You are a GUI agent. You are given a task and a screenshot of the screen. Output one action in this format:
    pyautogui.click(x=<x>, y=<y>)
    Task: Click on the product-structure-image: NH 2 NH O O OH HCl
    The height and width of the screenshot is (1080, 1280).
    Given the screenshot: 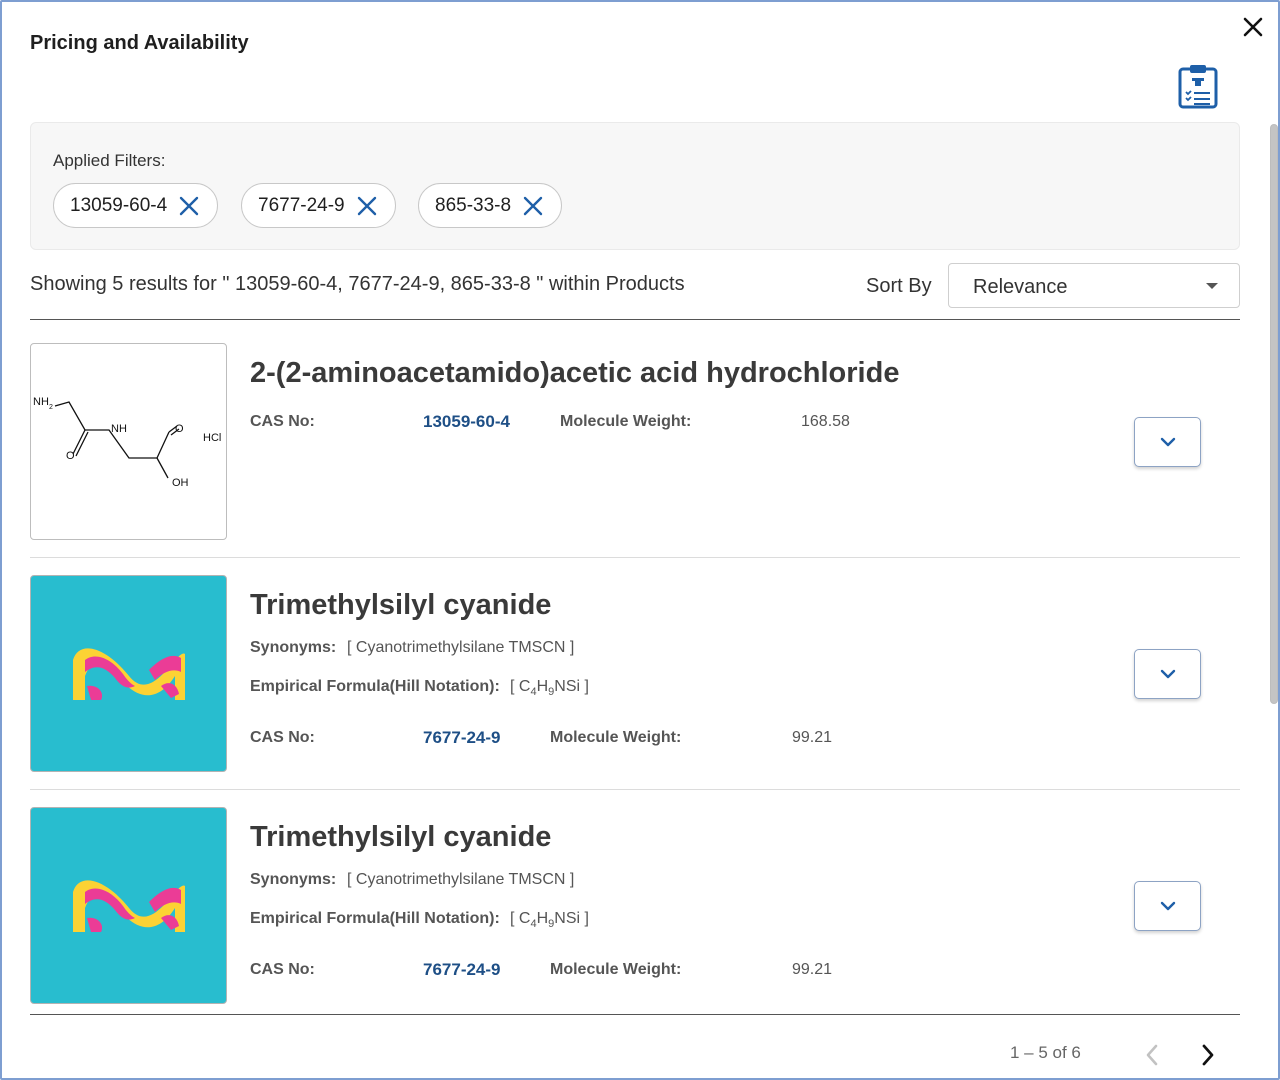 What is the action you would take?
    pyautogui.click(x=128, y=441)
    